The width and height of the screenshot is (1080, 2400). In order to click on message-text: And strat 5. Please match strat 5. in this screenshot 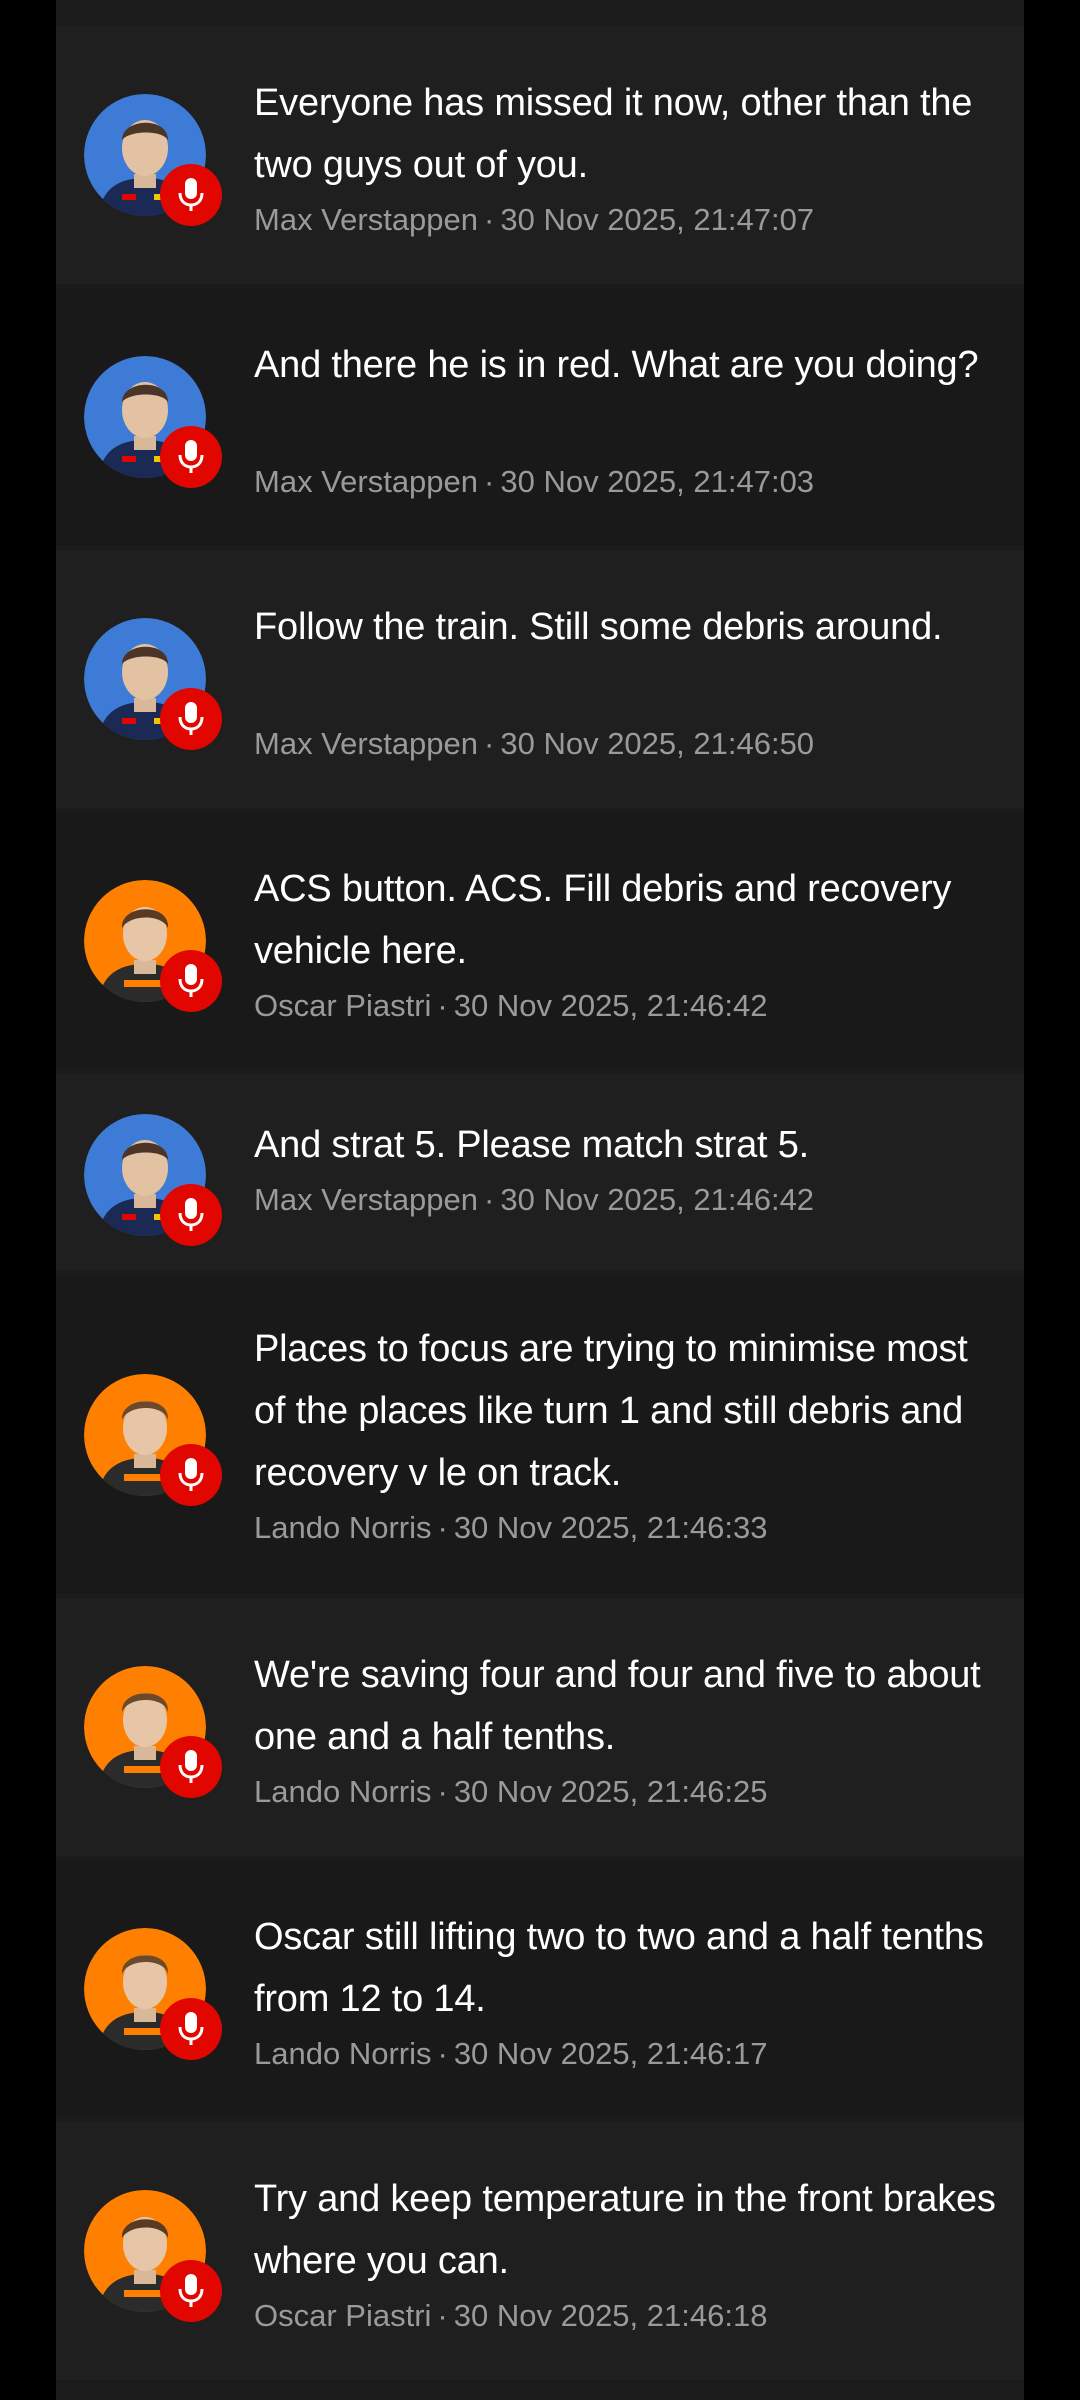, I will do `click(532, 1145)`.